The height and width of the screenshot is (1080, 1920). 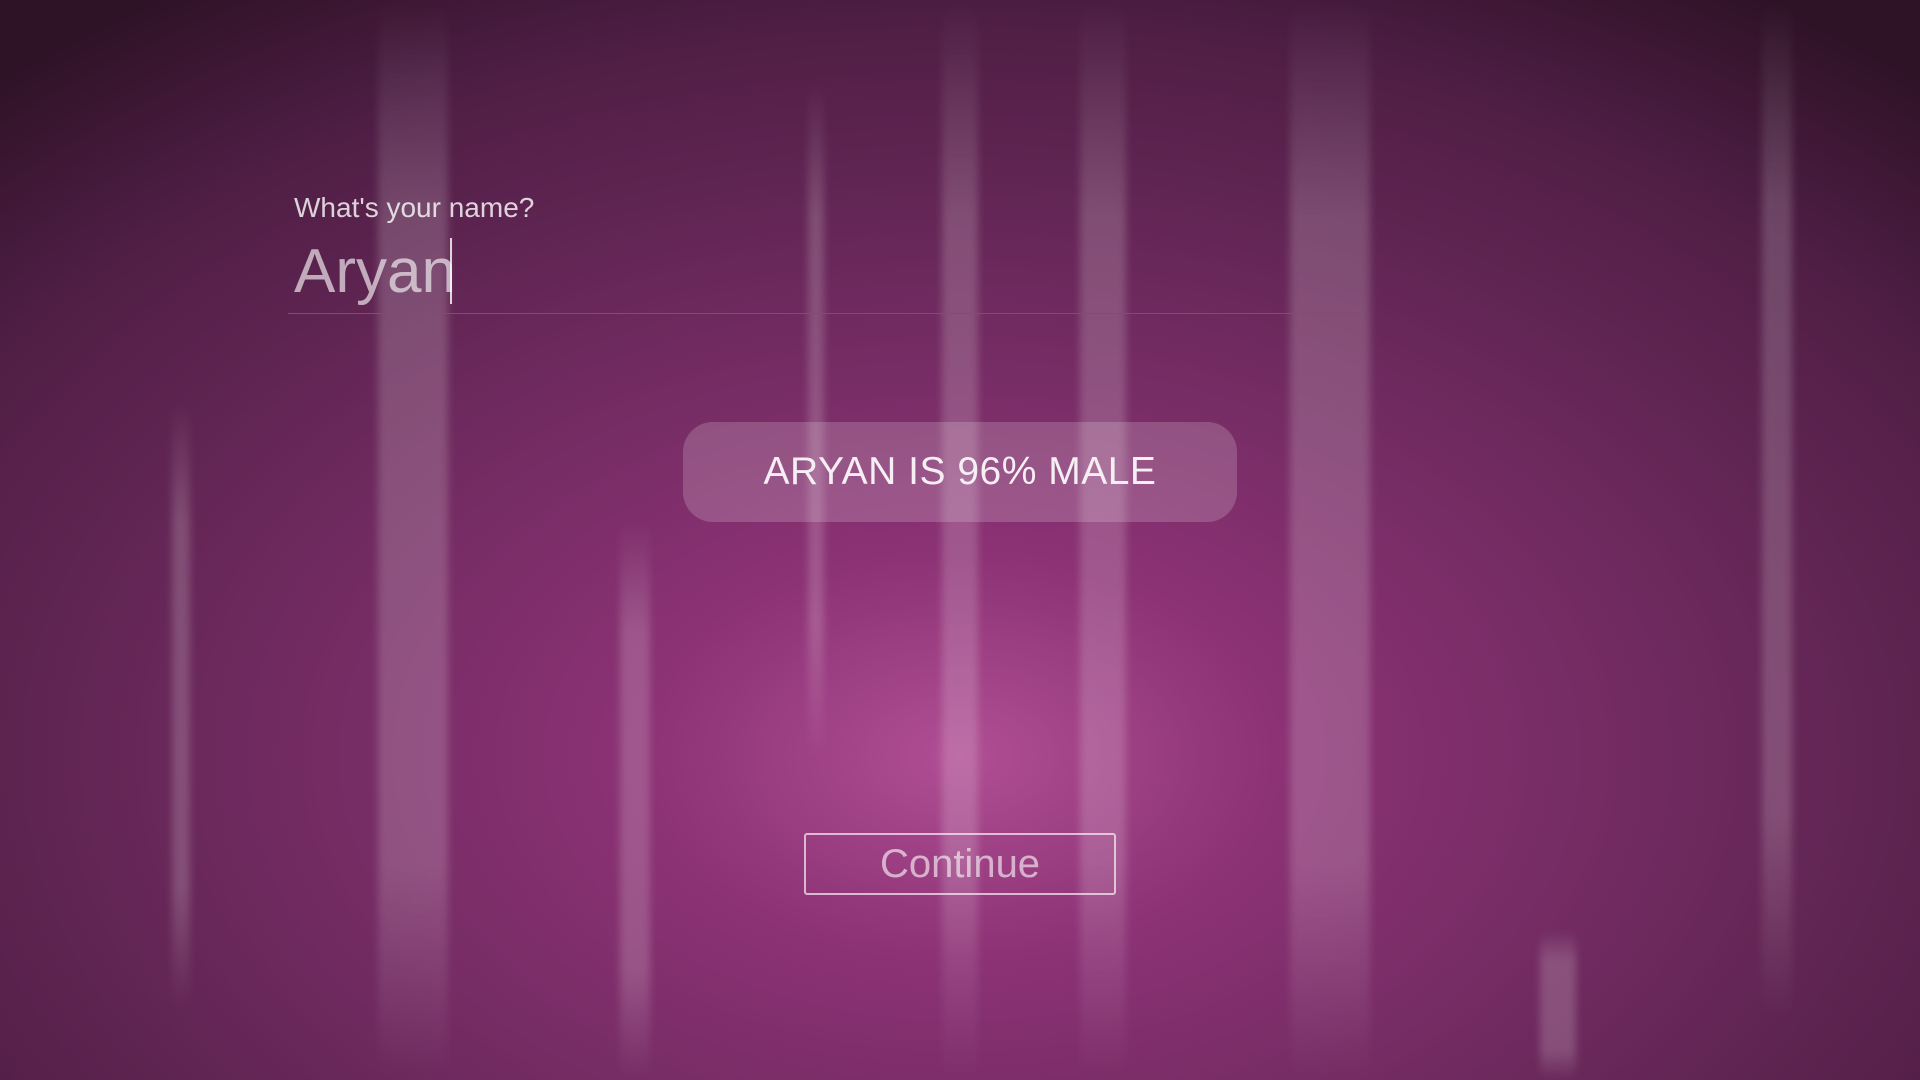 What do you see at coordinates (451, 271) in the screenshot?
I see `text-caret` at bounding box center [451, 271].